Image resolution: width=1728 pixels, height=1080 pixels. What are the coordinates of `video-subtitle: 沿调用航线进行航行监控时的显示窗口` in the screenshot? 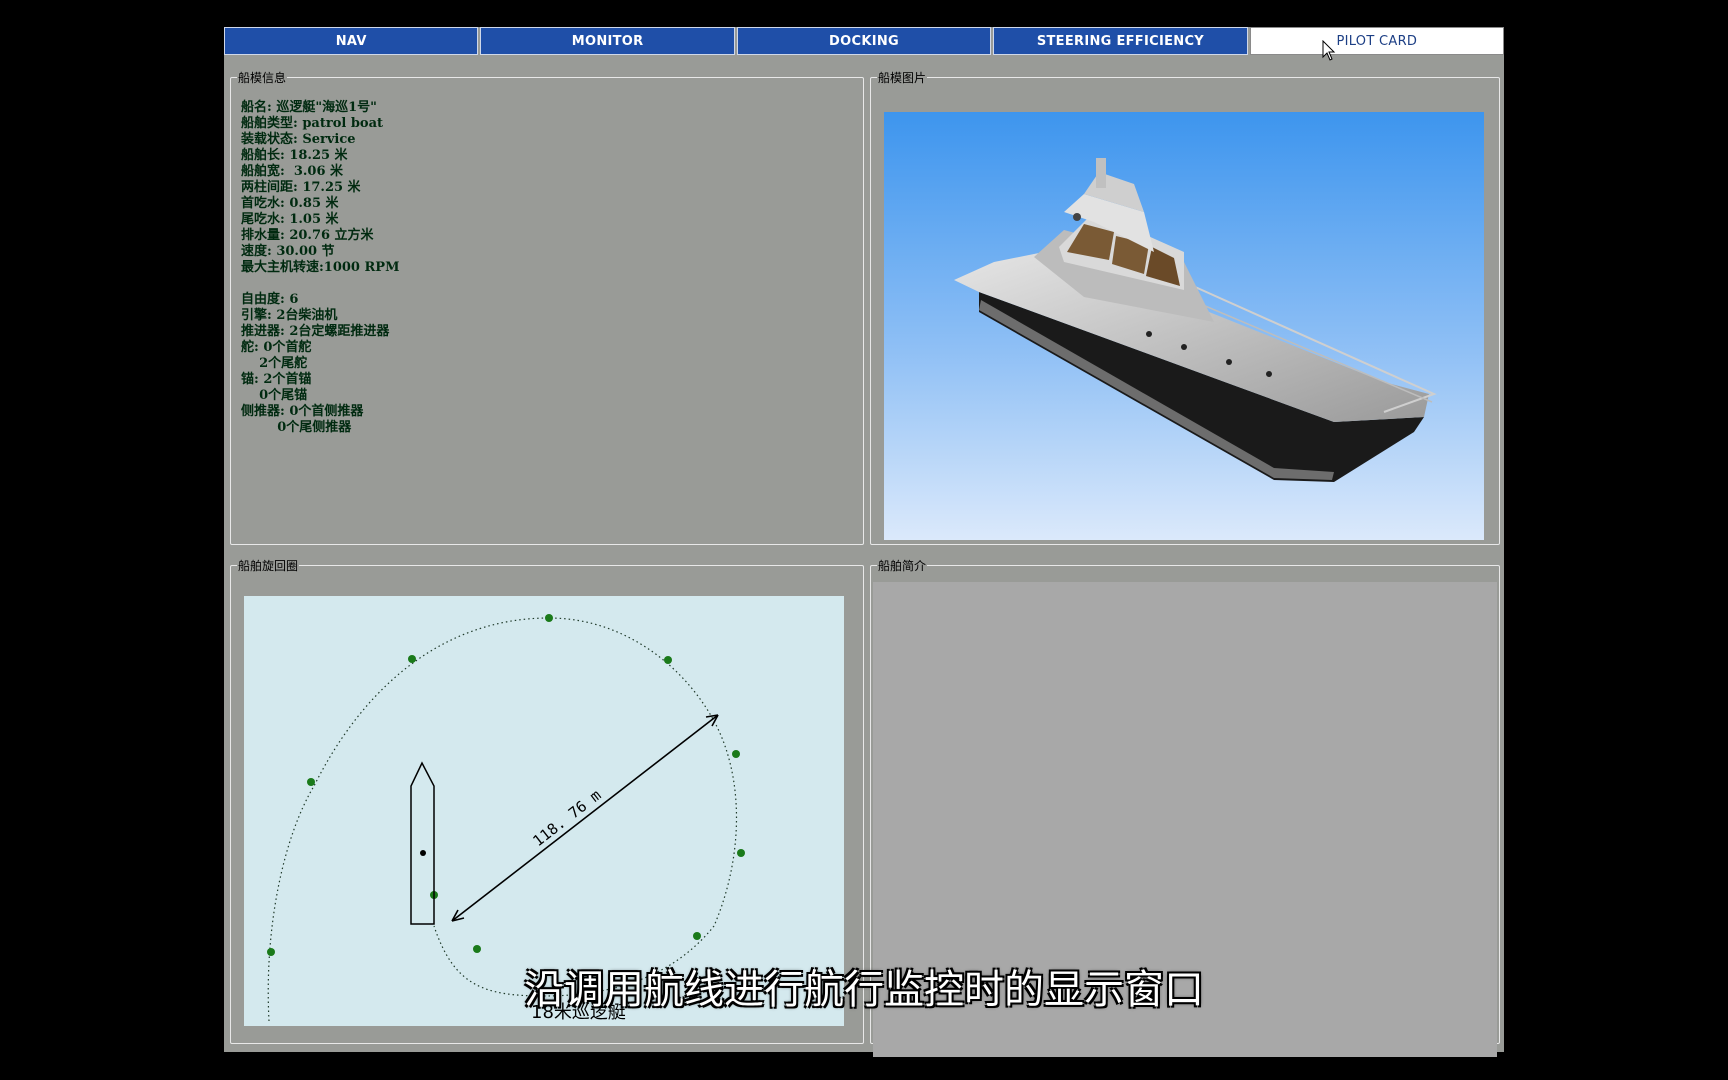 It's located at (864, 990).